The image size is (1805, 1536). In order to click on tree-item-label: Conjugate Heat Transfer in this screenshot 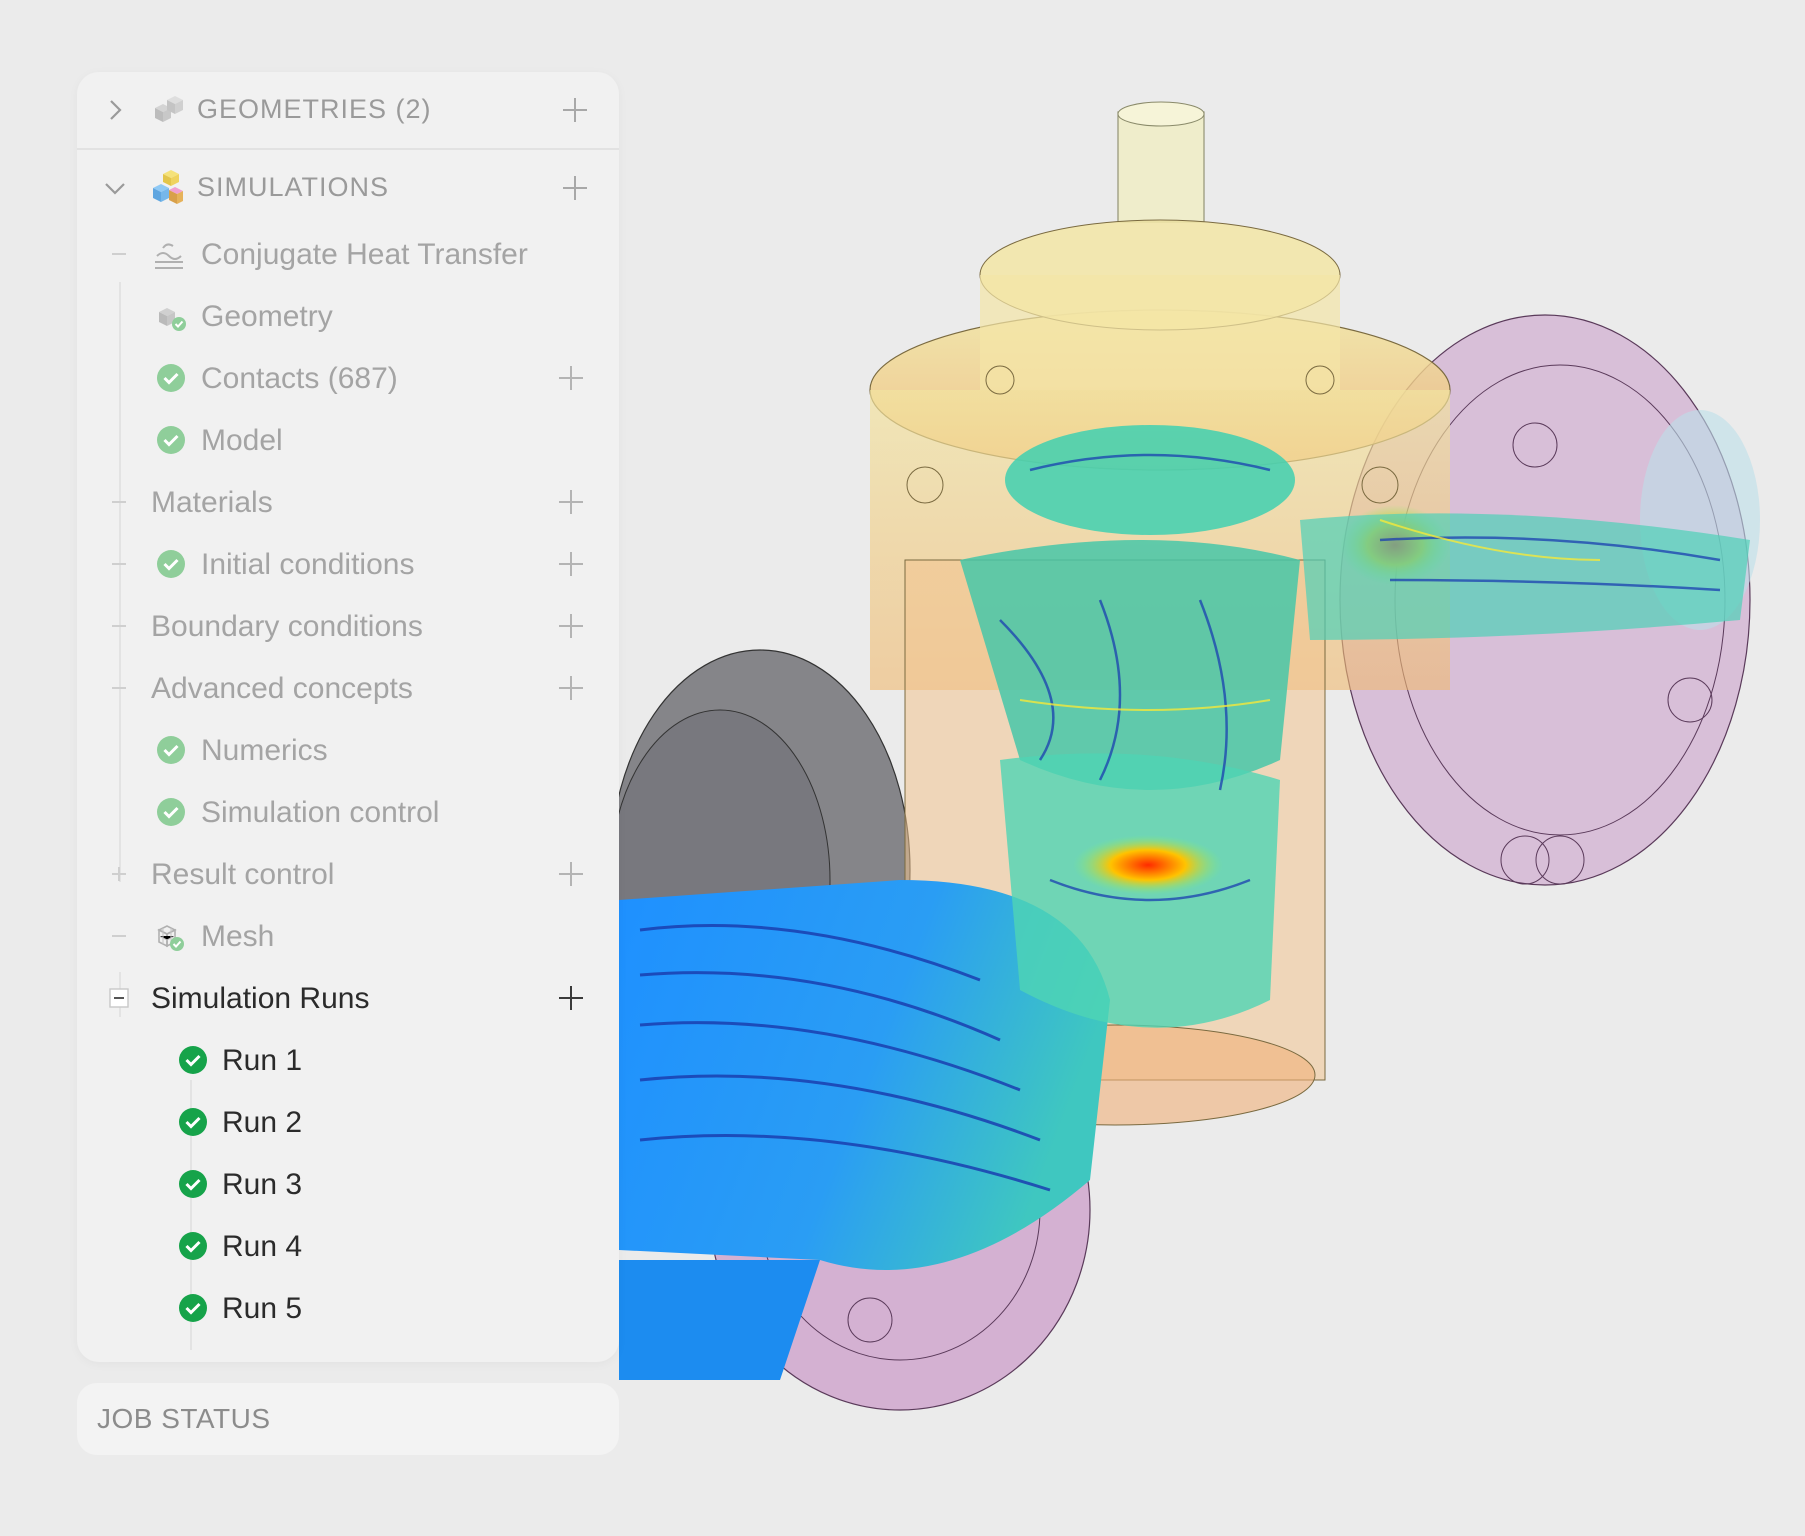, I will do `click(364, 254)`.